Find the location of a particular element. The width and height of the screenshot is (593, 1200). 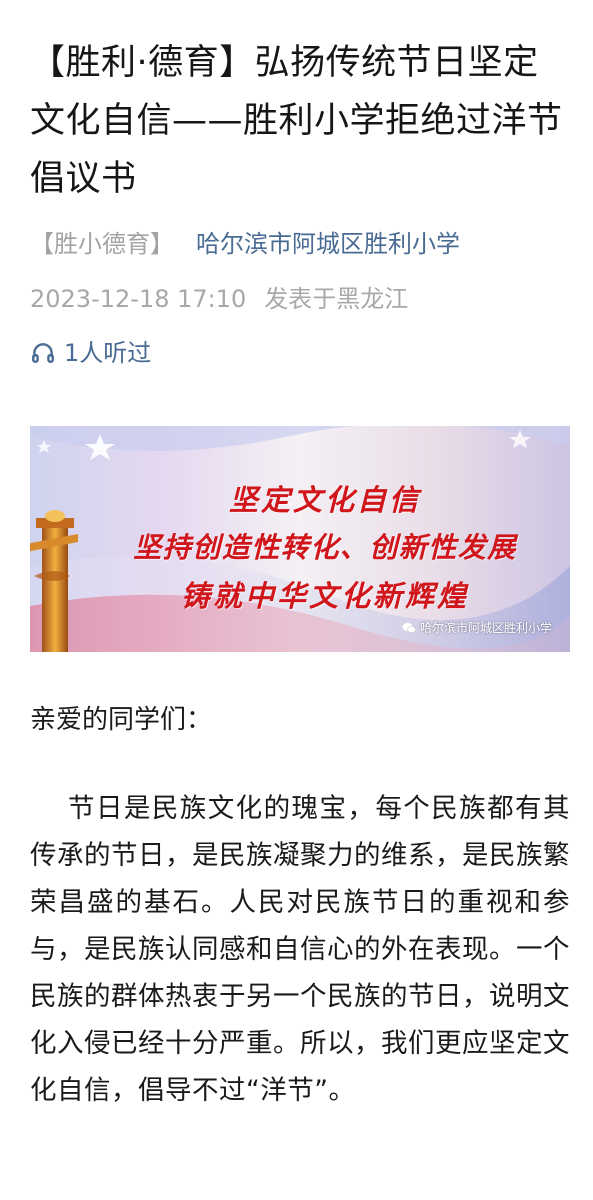

article-tag: 【胜小德育】 is located at coordinates (102, 244).